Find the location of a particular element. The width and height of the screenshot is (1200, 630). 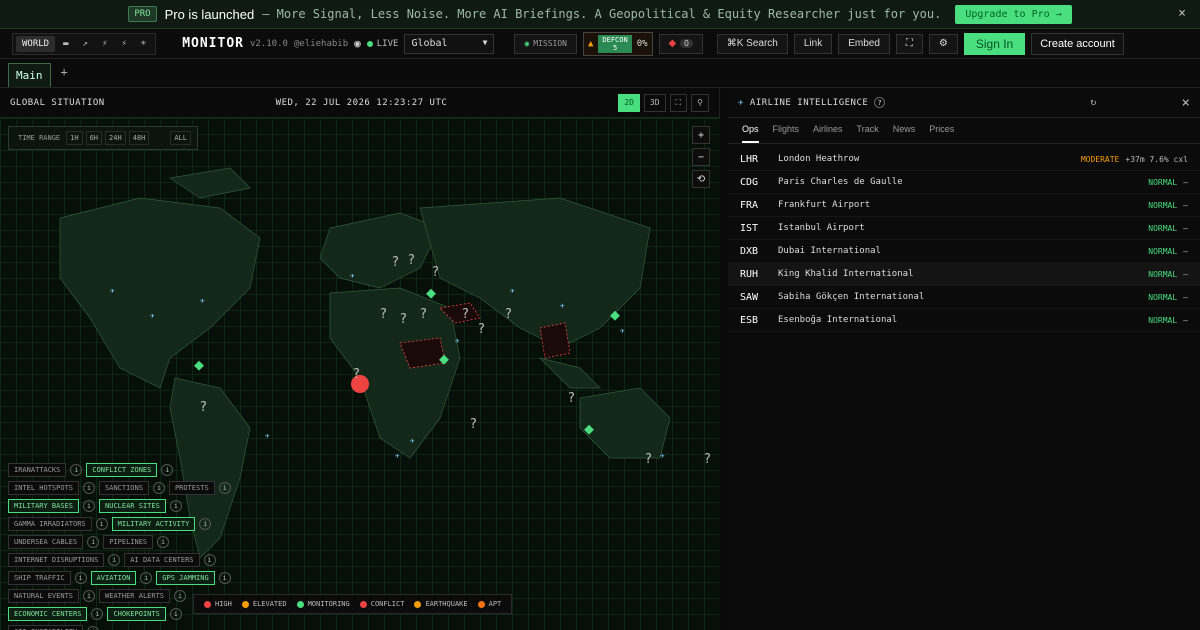

layer-toggle-chokepoints: CHOKEPOINTS is located at coordinates (136, 614).